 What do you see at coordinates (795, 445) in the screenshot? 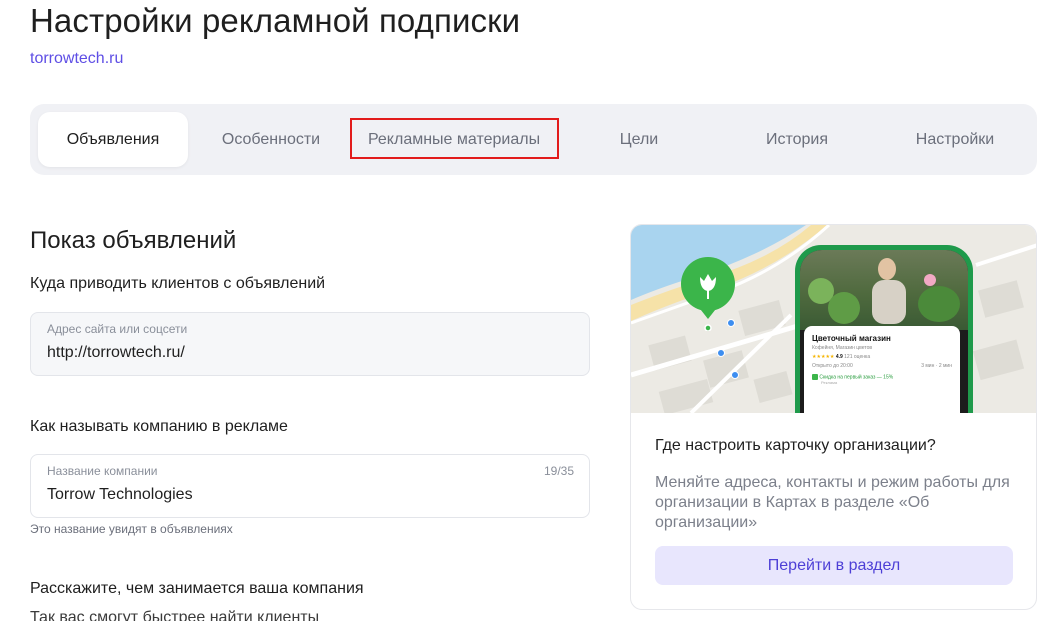
I see `card-heading: Где настроить карточку организации?` at bounding box center [795, 445].